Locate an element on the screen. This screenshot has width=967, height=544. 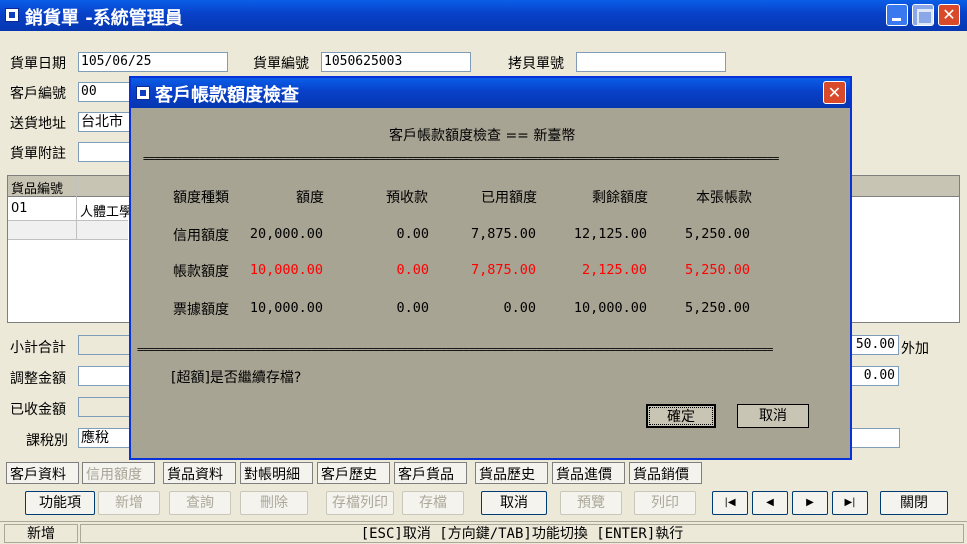
extra-label: 外加 is located at coordinates (915, 349).